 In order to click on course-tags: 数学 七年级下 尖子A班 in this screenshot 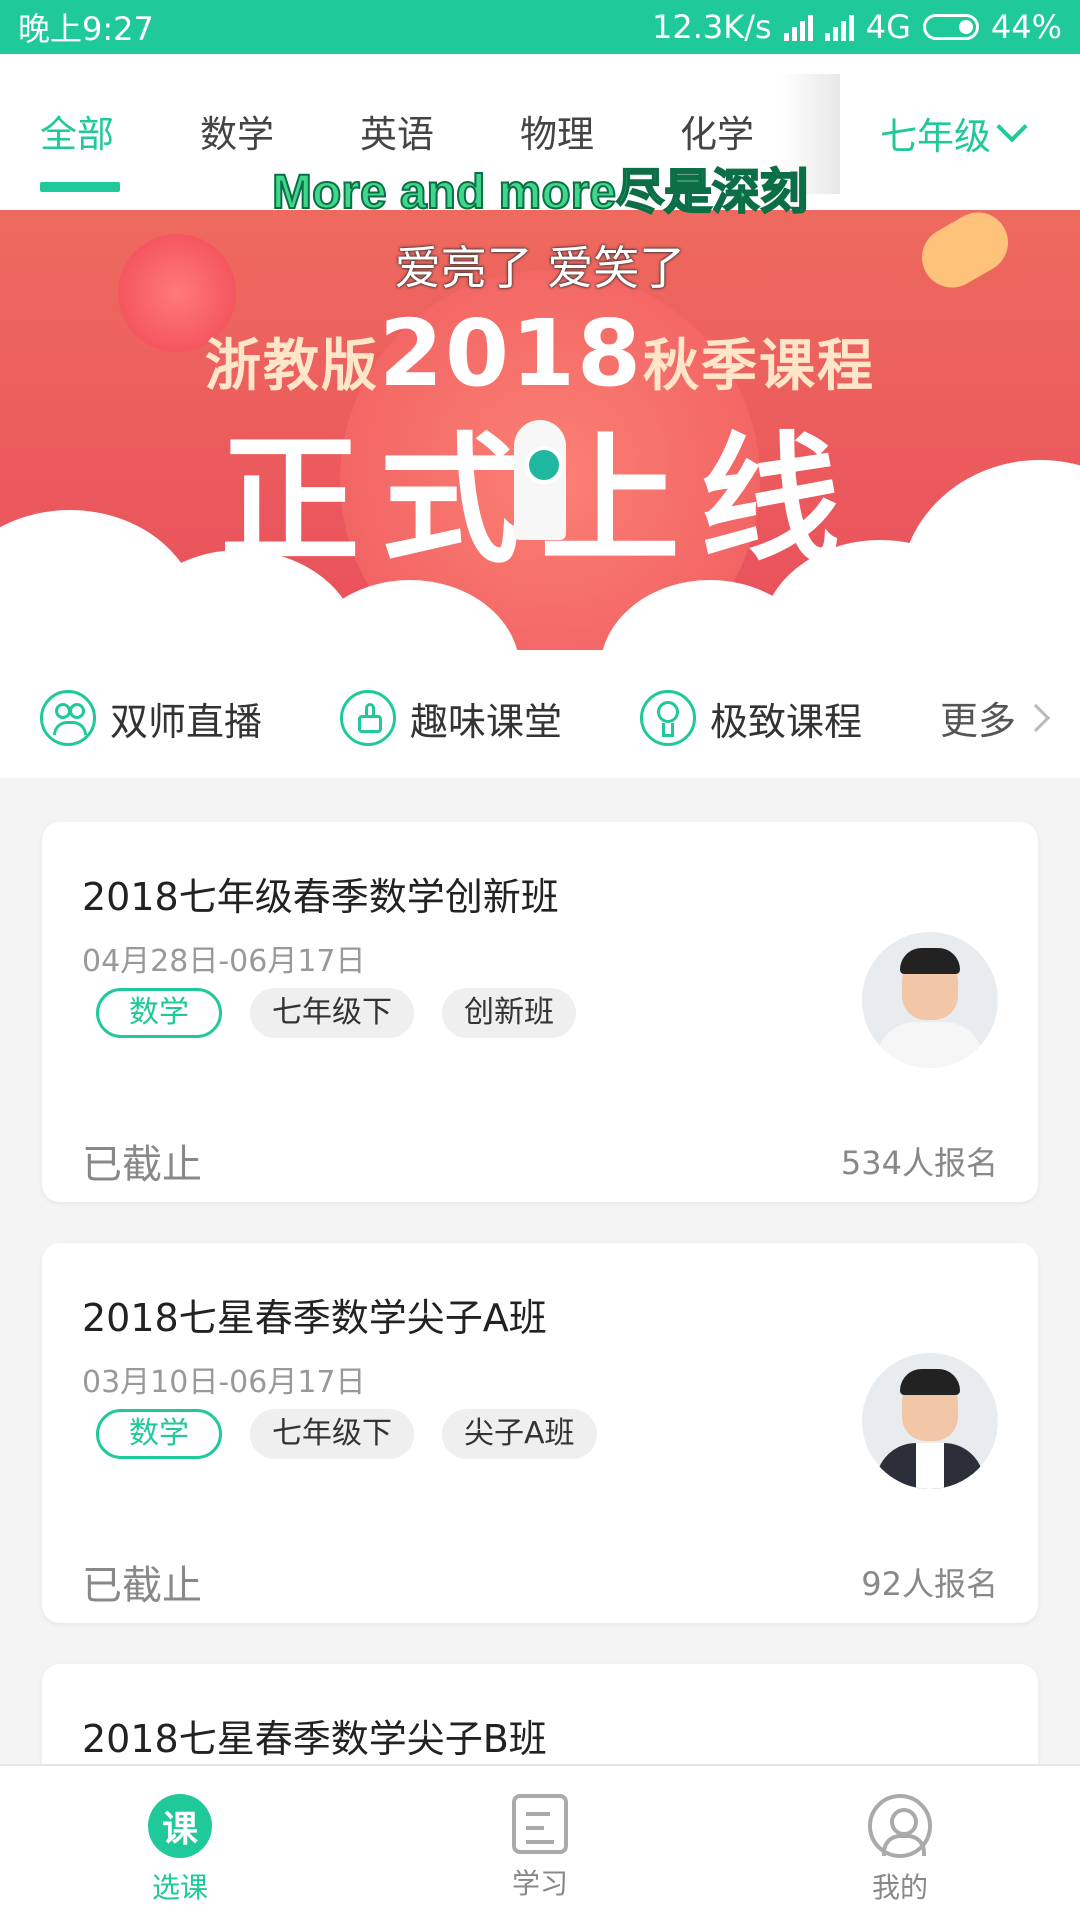, I will do `click(346, 1434)`.